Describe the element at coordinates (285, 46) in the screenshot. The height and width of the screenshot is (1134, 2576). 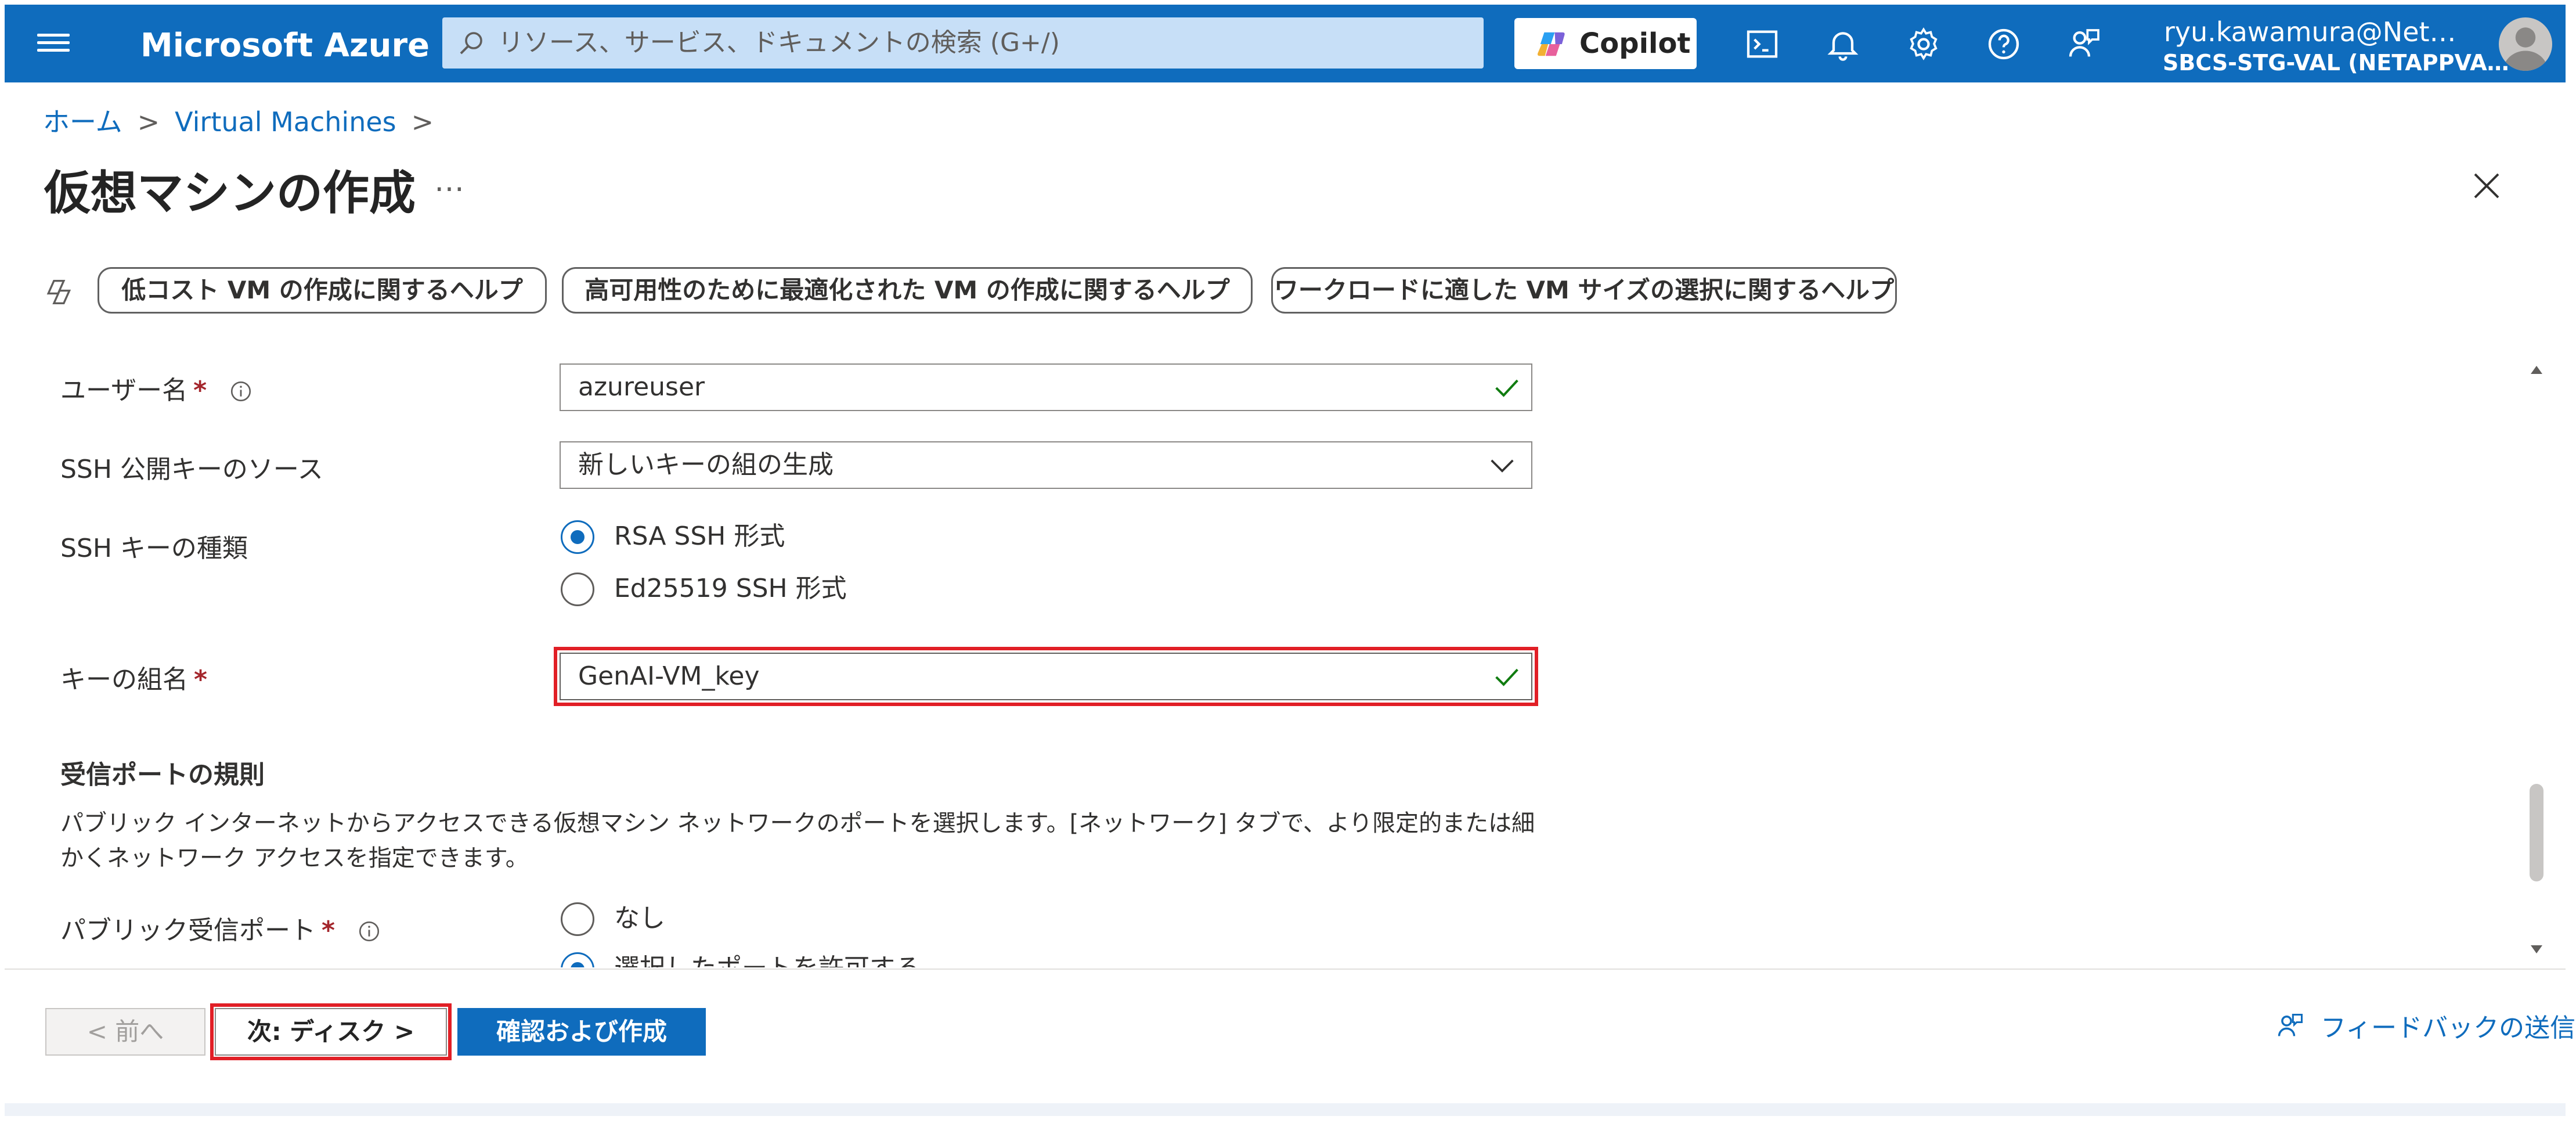
I see `brand-title: Microsoft Azure` at that location.